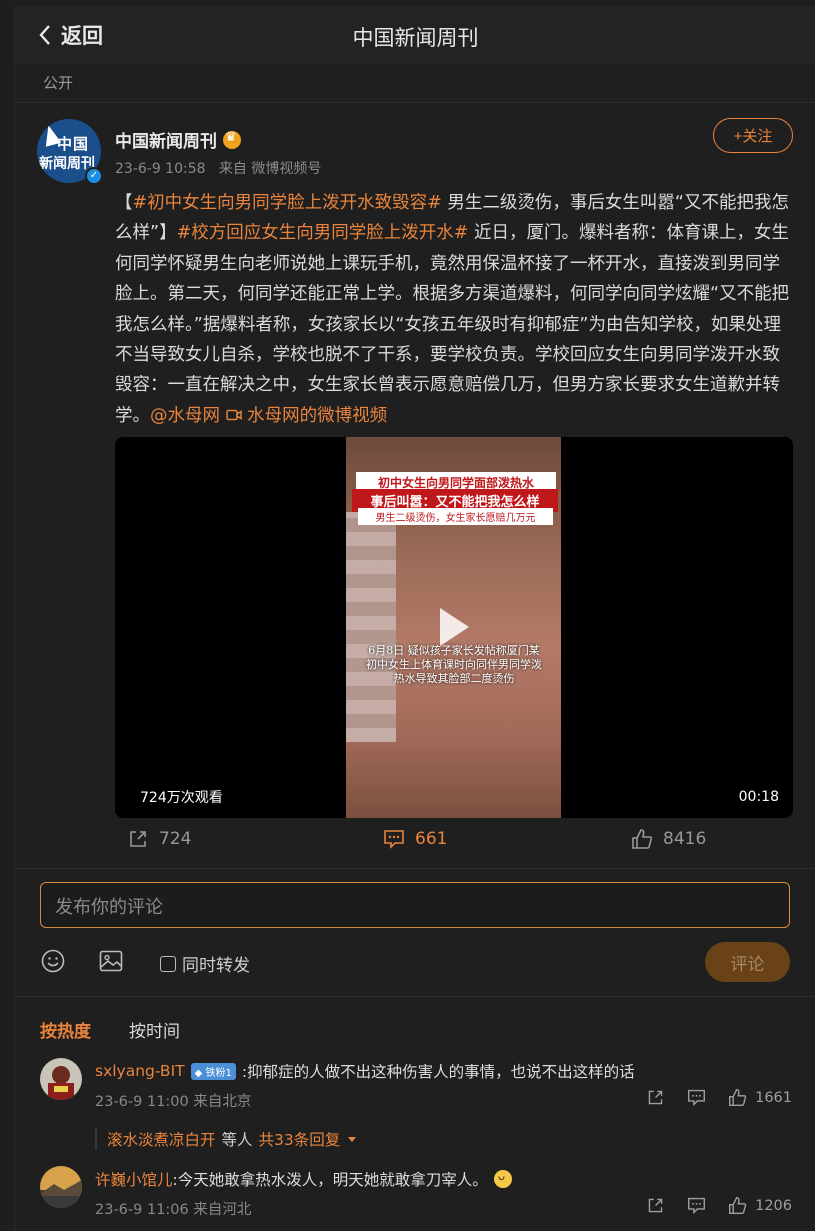 This screenshot has height=1231, width=815. What do you see at coordinates (306, 416) in the screenshot?
I see `video-link: 水母网的微博视频` at bounding box center [306, 416].